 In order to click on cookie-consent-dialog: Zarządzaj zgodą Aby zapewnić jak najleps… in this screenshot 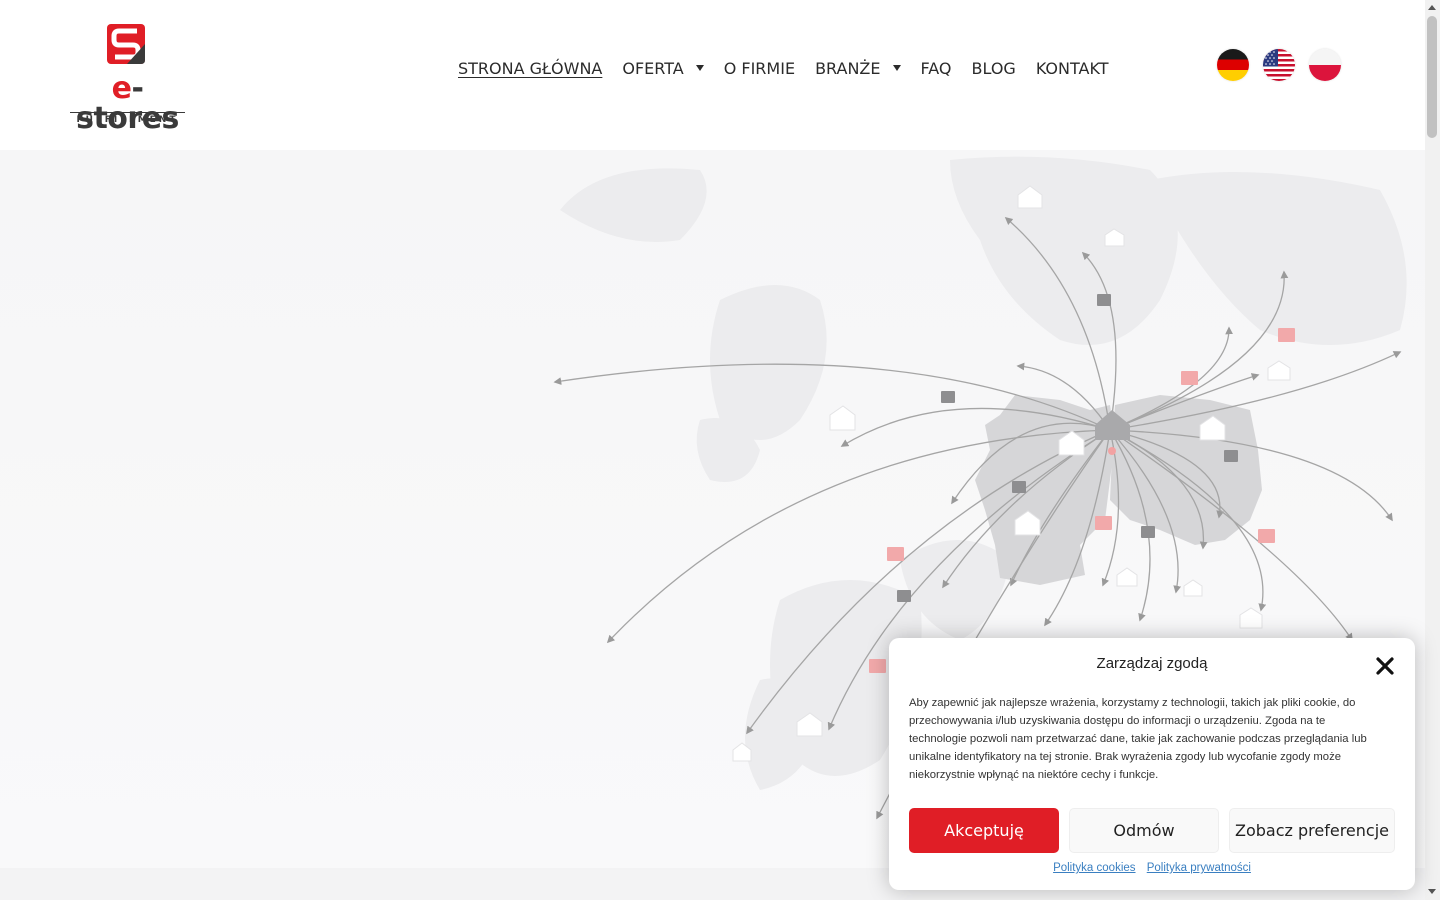, I will do `click(1152, 764)`.